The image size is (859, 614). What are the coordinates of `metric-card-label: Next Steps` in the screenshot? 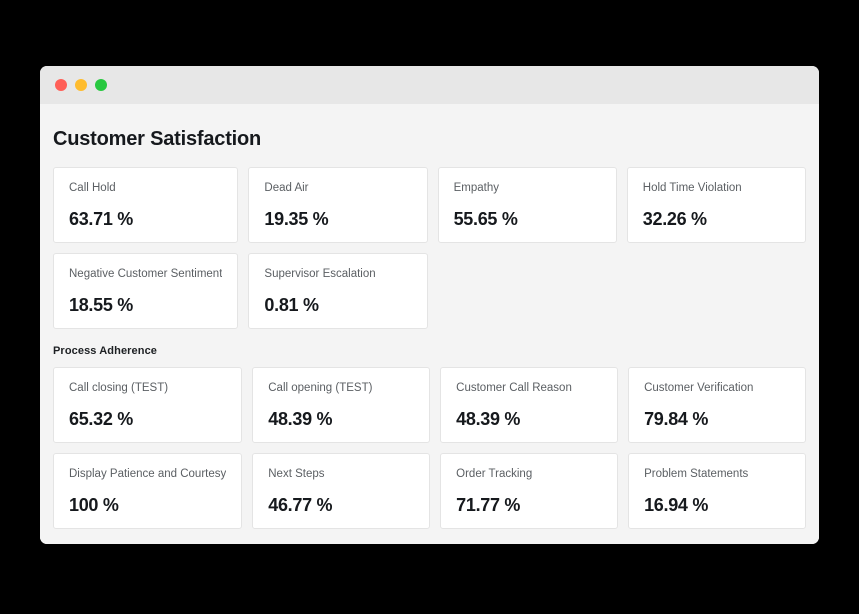 It's located at (296, 474).